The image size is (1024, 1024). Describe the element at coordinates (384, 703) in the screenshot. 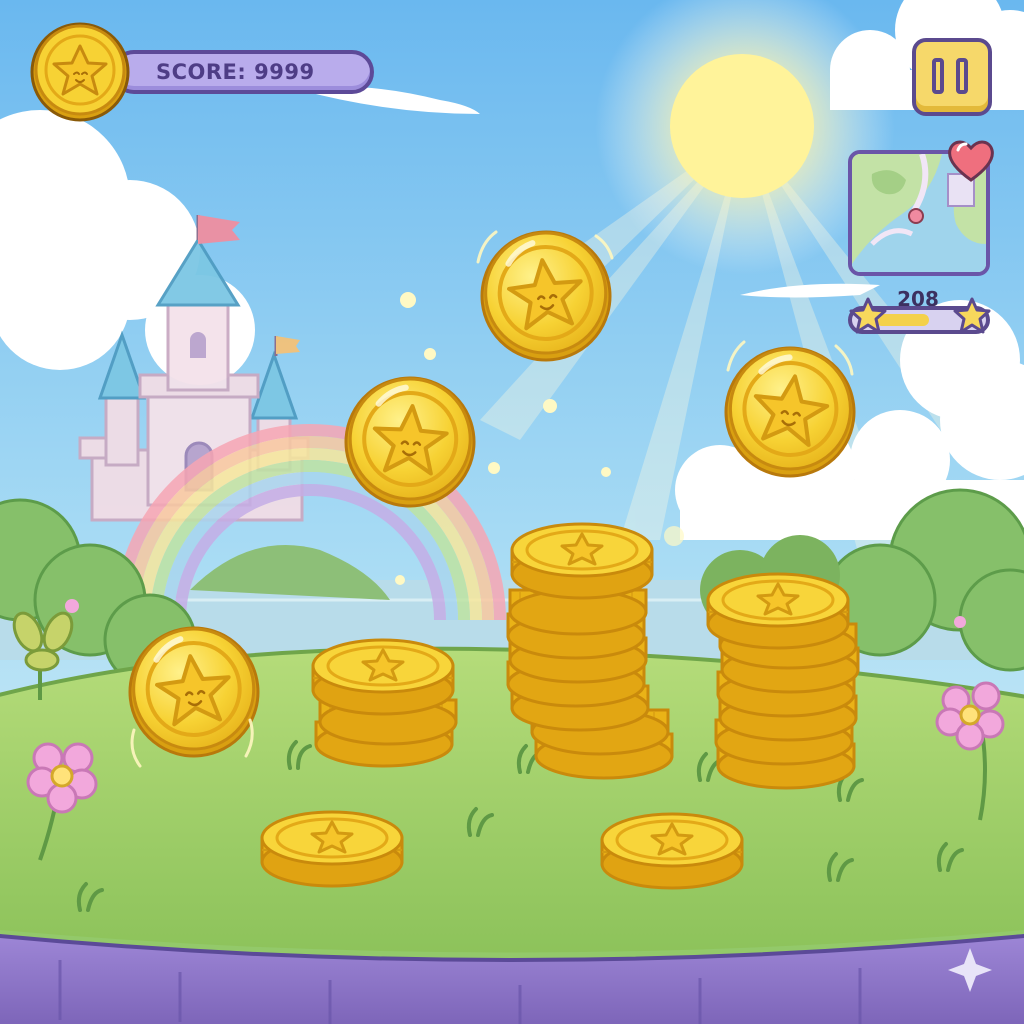

I see `coin-stack-left` at that location.